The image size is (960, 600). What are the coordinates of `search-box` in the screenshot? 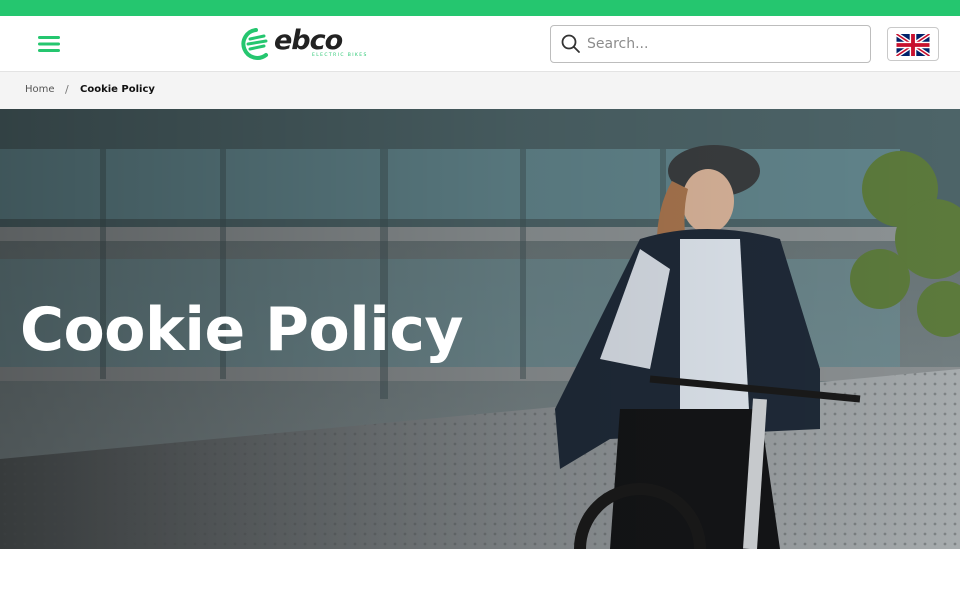 It's located at (710, 44).